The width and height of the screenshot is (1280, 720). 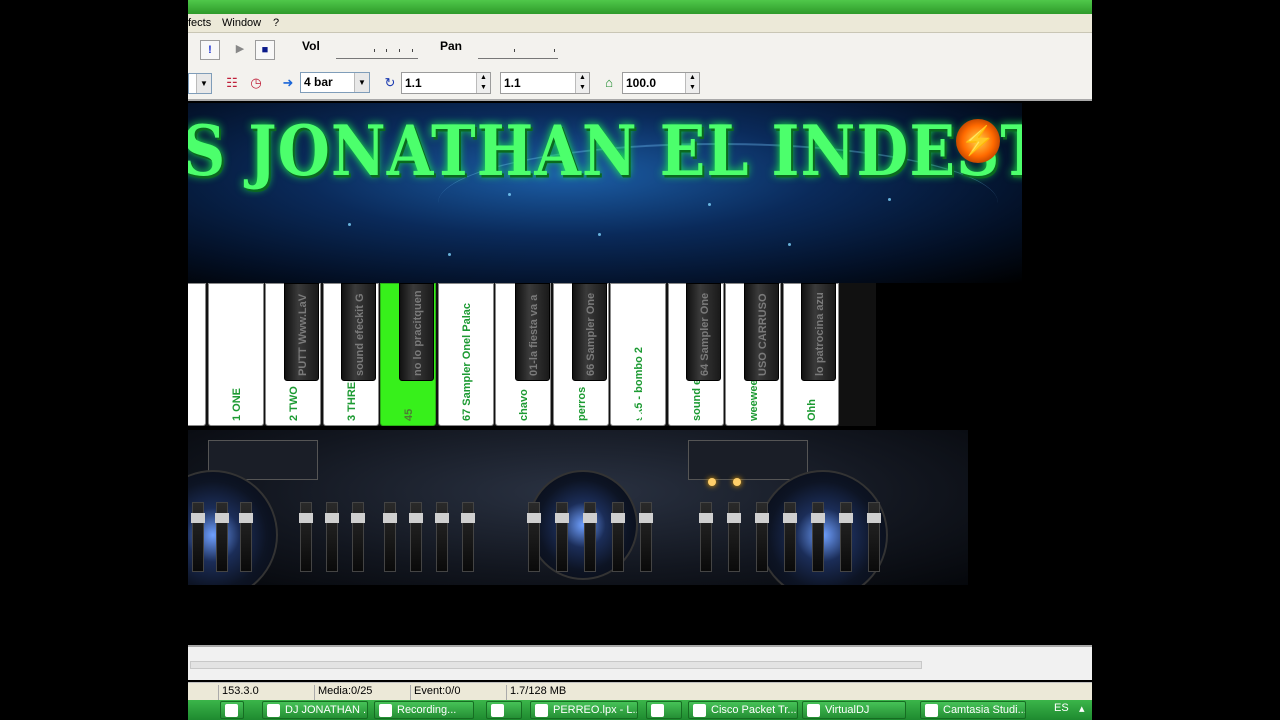 What do you see at coordinates (609, 83) in the screenshot?
I see `tempo-icon: ⌂` at bounding box center [609, 83].